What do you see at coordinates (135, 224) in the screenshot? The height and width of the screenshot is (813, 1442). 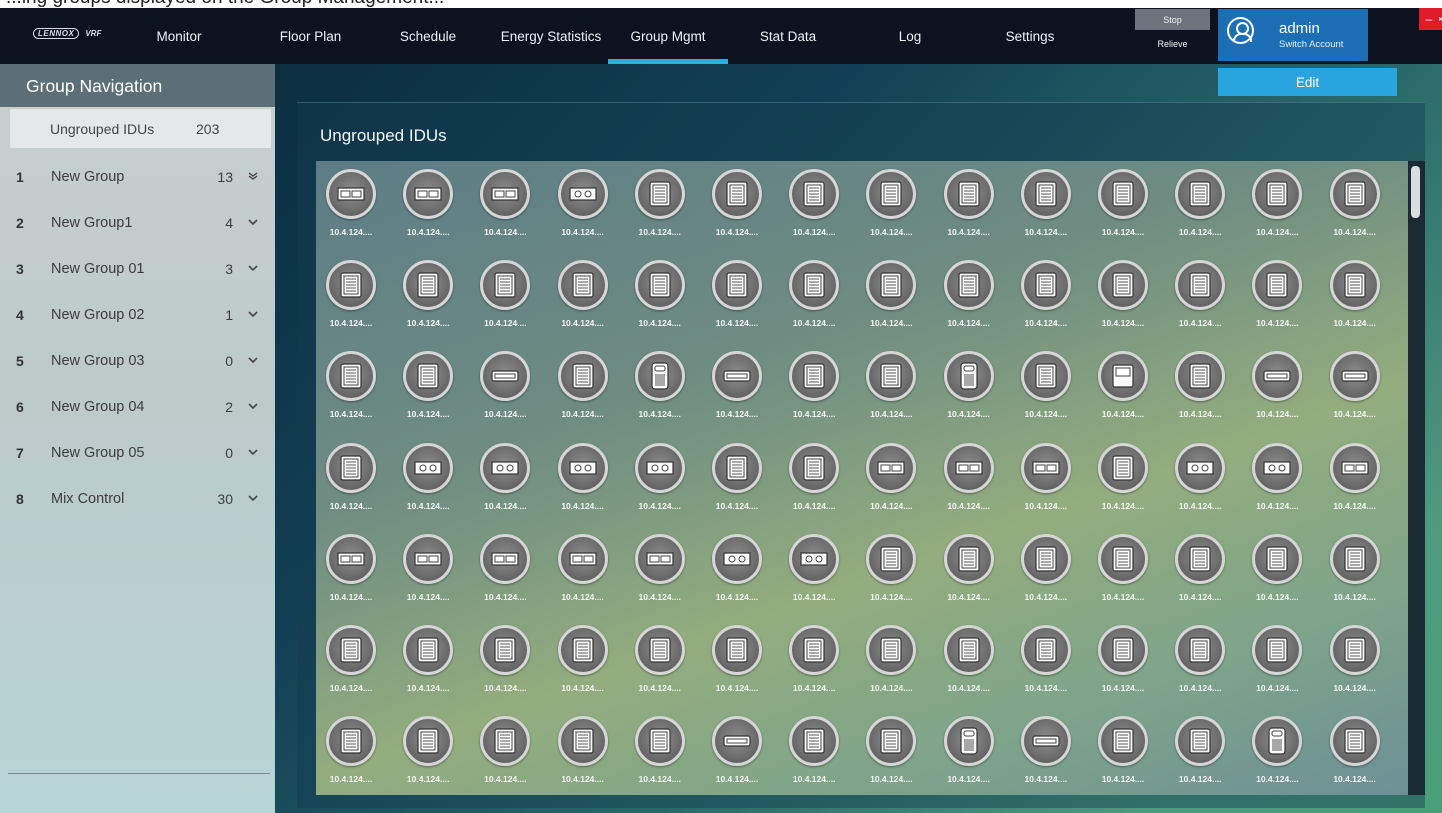 I see `sidebar-group-item: 2 New Group1 4` at bounding box center [135, 224].